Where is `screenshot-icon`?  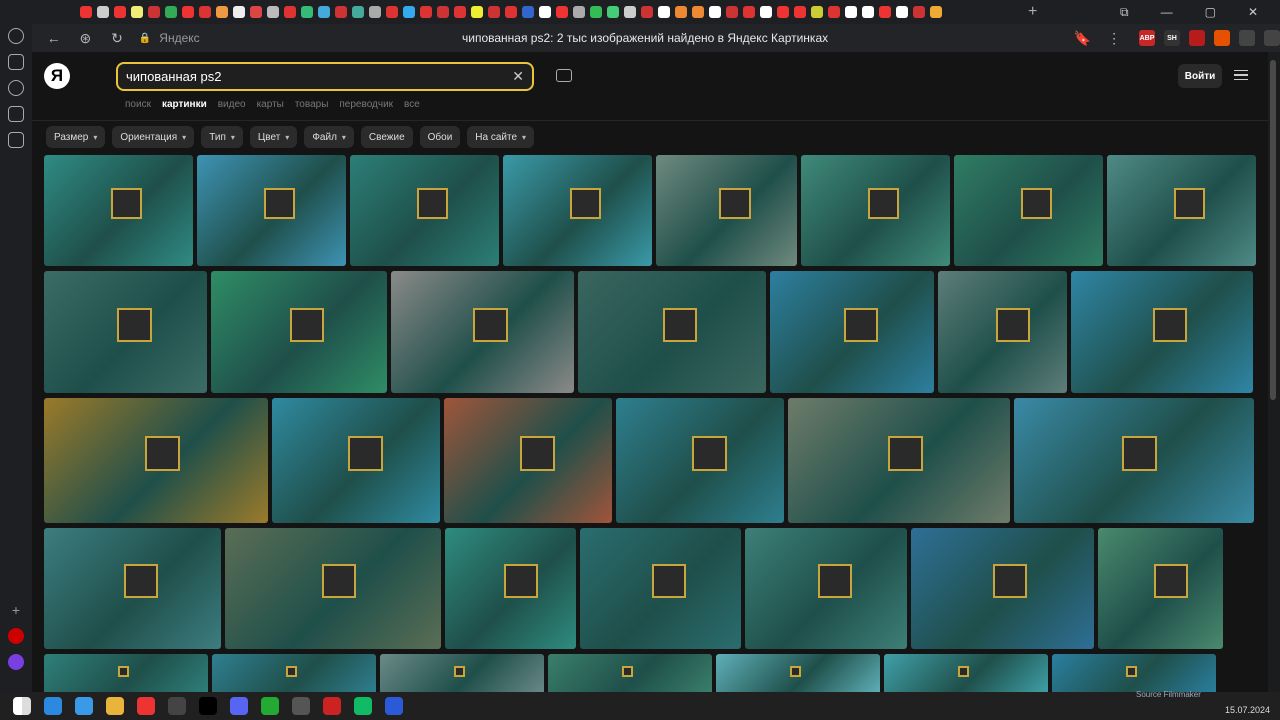
screenshot-icon is located at coordinates (16, 140).